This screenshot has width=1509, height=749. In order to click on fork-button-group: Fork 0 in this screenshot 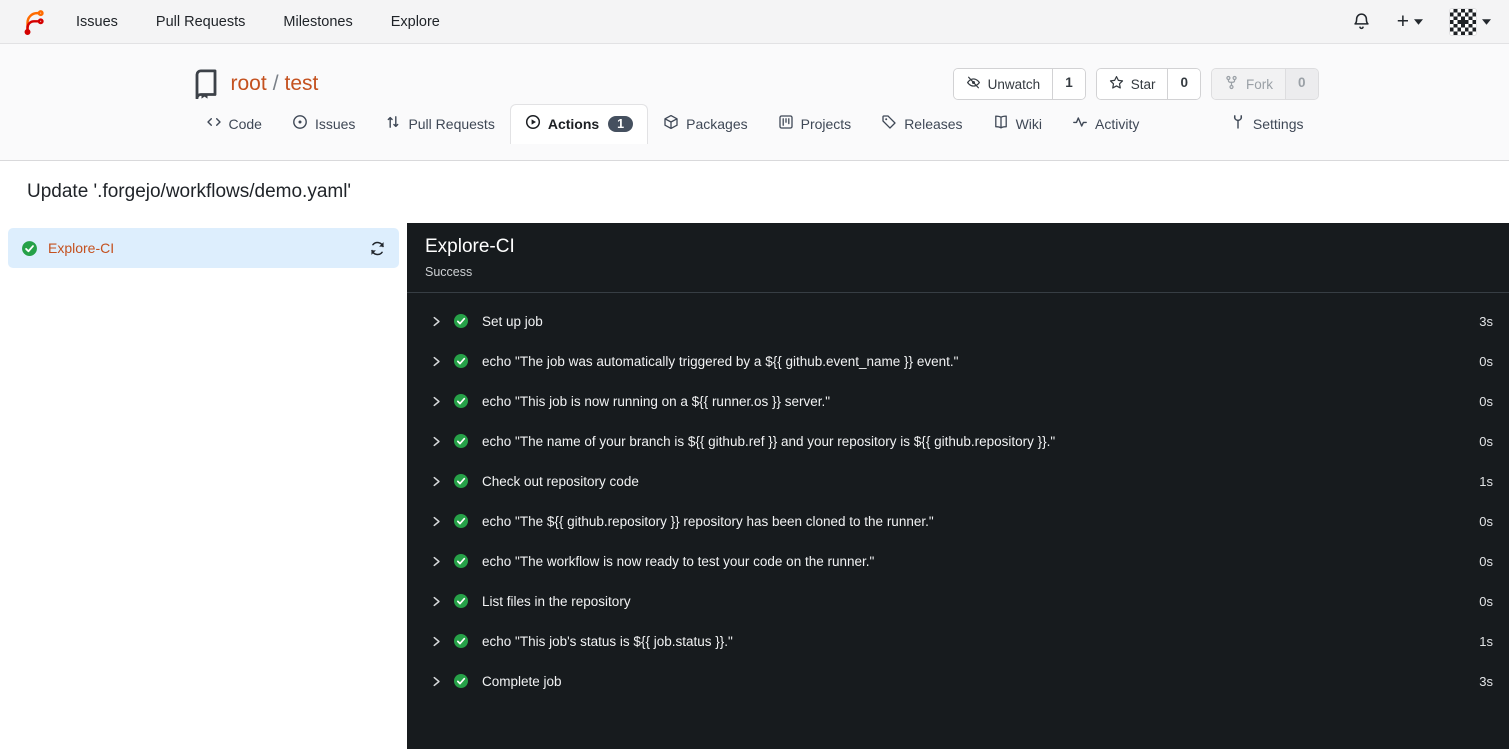, I will do `click(1264, 84)`.